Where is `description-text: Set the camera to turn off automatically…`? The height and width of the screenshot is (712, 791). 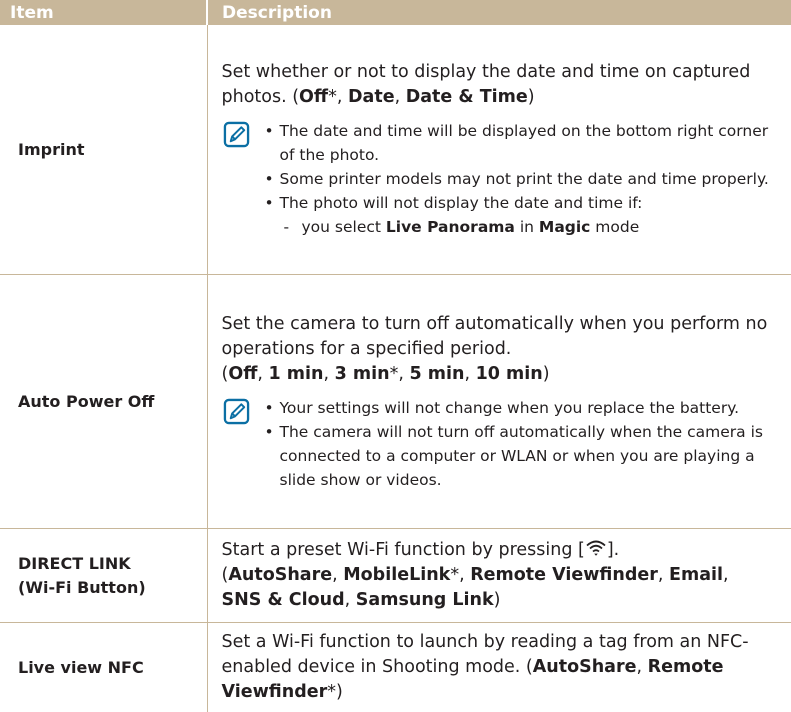
description-text: Set the camera to turn off automatically… is located at coordinates (501, 349).